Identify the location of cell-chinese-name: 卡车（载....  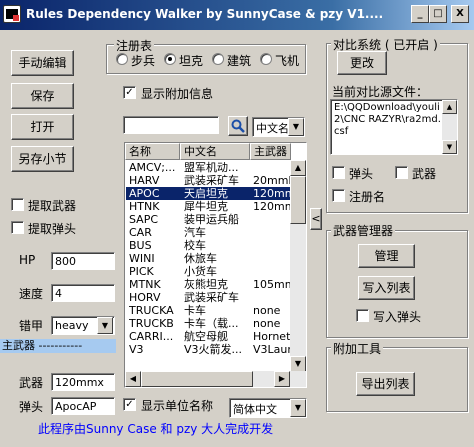
(211, 323).